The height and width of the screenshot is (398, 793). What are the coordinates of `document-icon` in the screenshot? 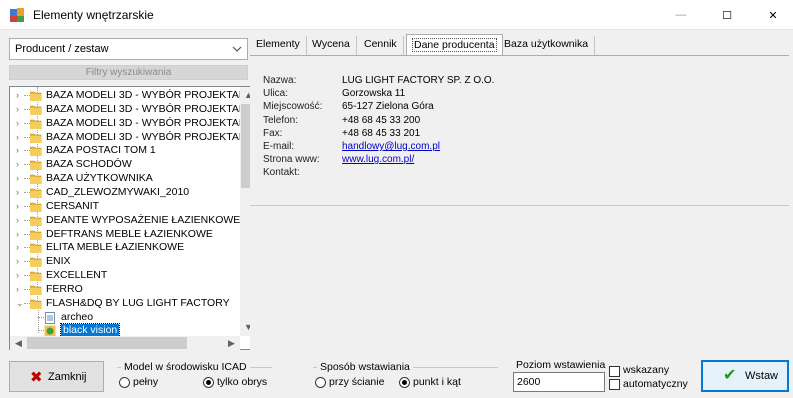 It's located at (50, 317).